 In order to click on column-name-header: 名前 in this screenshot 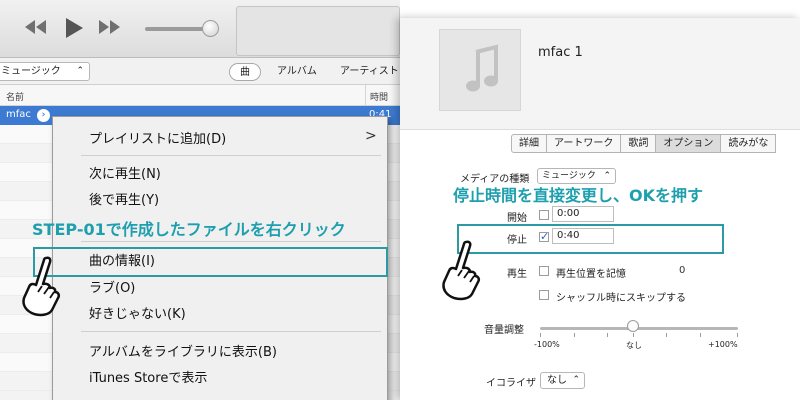, I will do `click(15, 96)`.